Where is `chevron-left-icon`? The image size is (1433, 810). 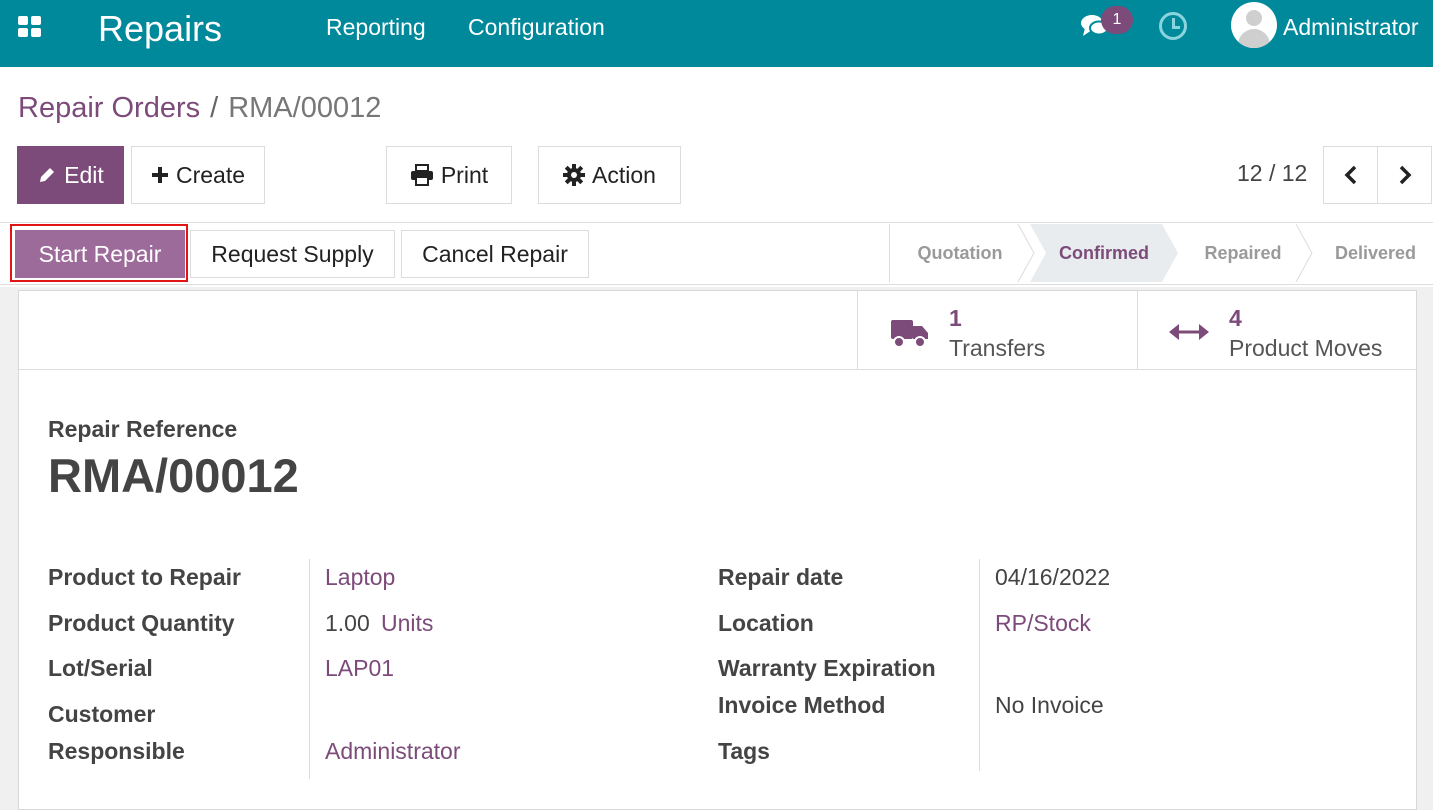
chevron-left-icon is located at coordinates (1350, 175).